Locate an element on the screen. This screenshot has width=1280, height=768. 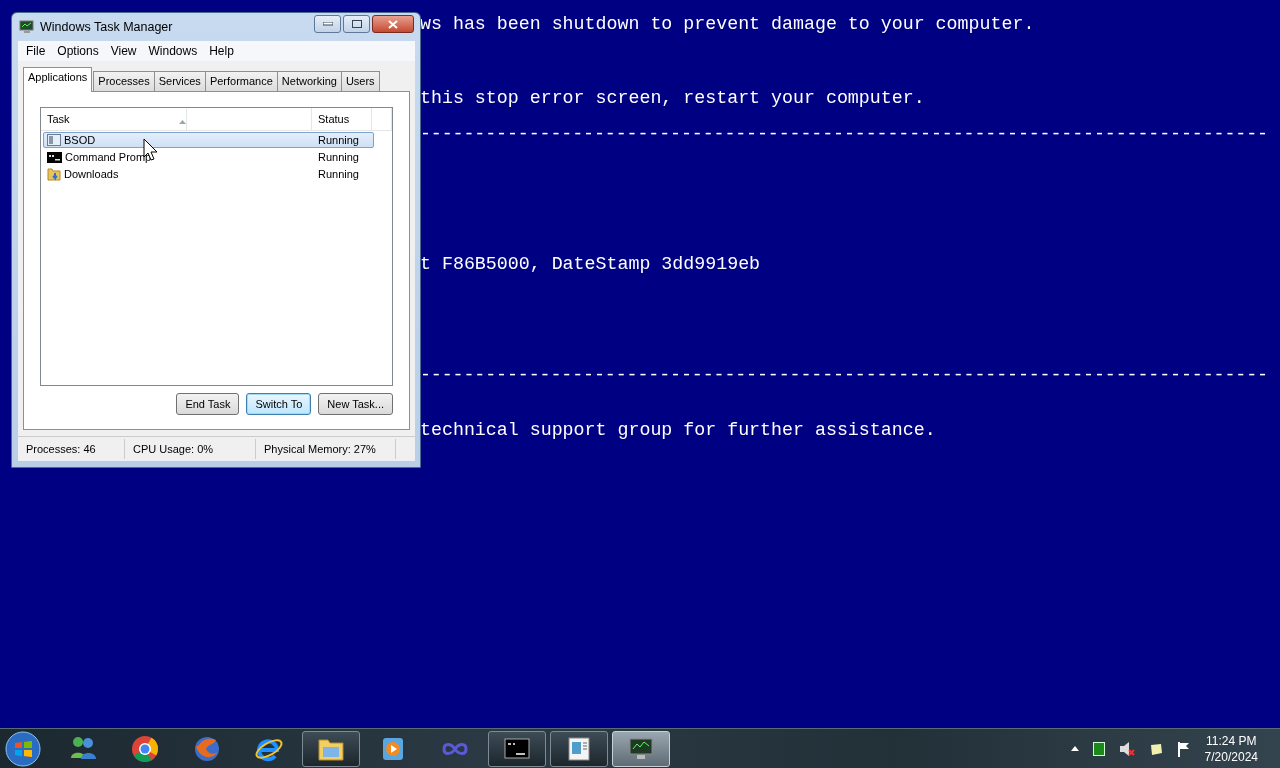
close-icon is located at coordinates (393, 24).